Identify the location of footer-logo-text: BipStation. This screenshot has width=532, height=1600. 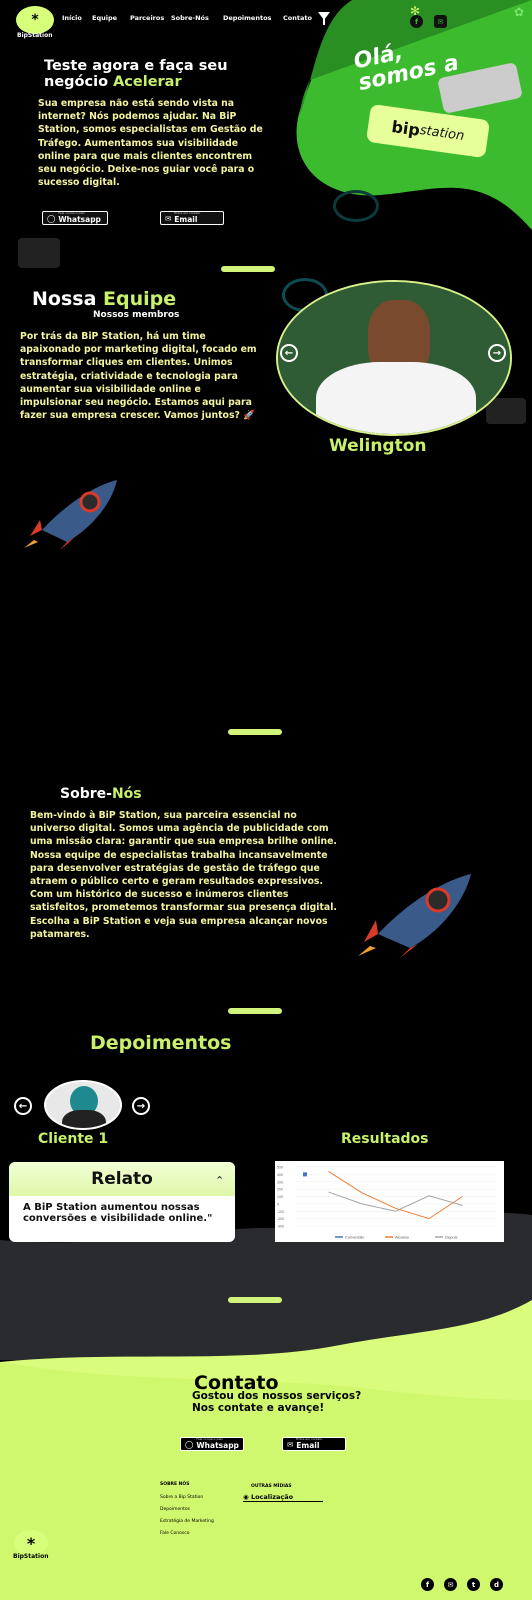
(31, 1556).